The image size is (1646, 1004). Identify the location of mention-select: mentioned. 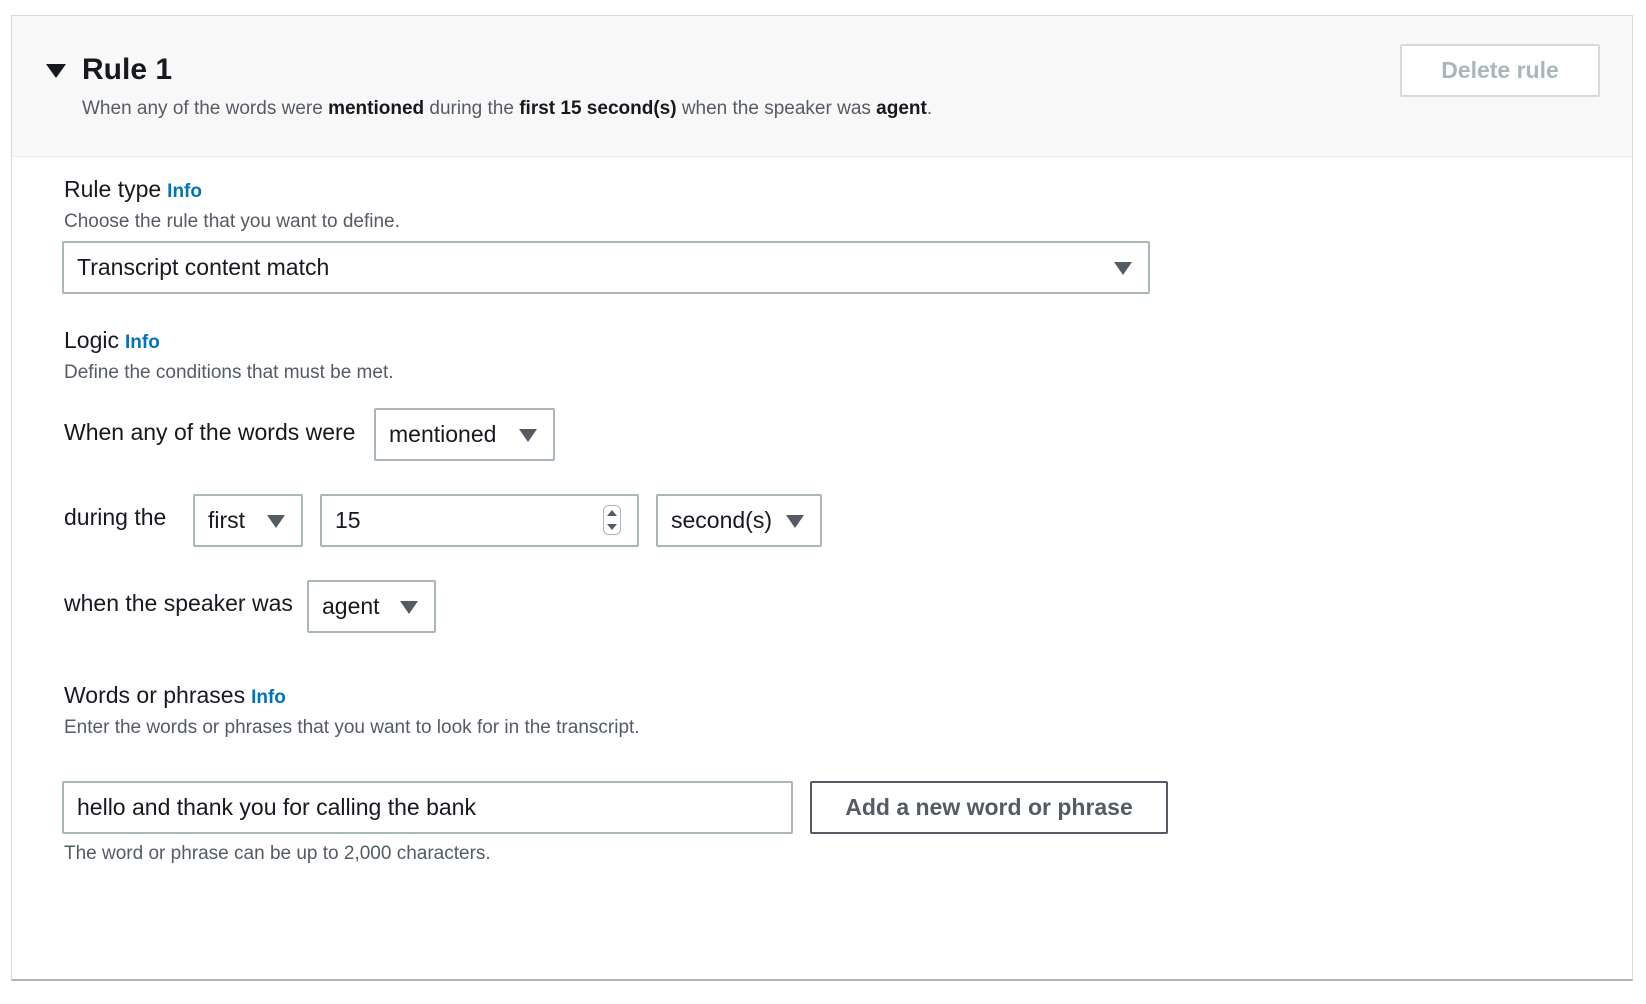
(464, 434).